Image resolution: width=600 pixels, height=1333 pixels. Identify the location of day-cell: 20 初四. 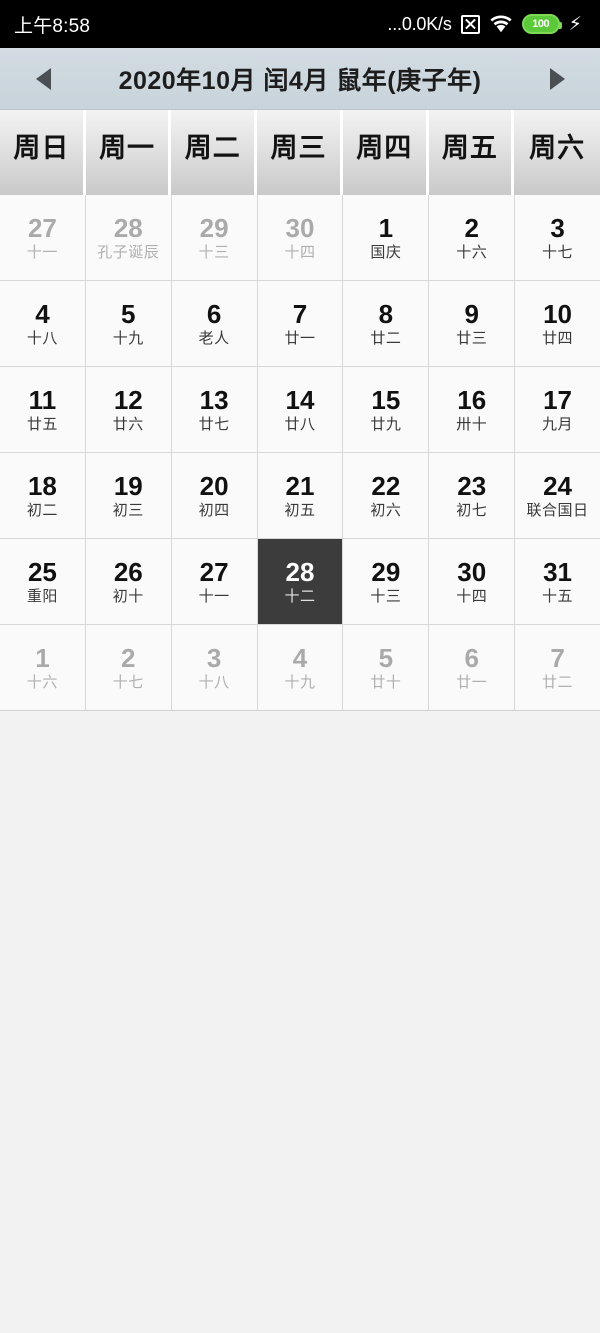
(214, 495).